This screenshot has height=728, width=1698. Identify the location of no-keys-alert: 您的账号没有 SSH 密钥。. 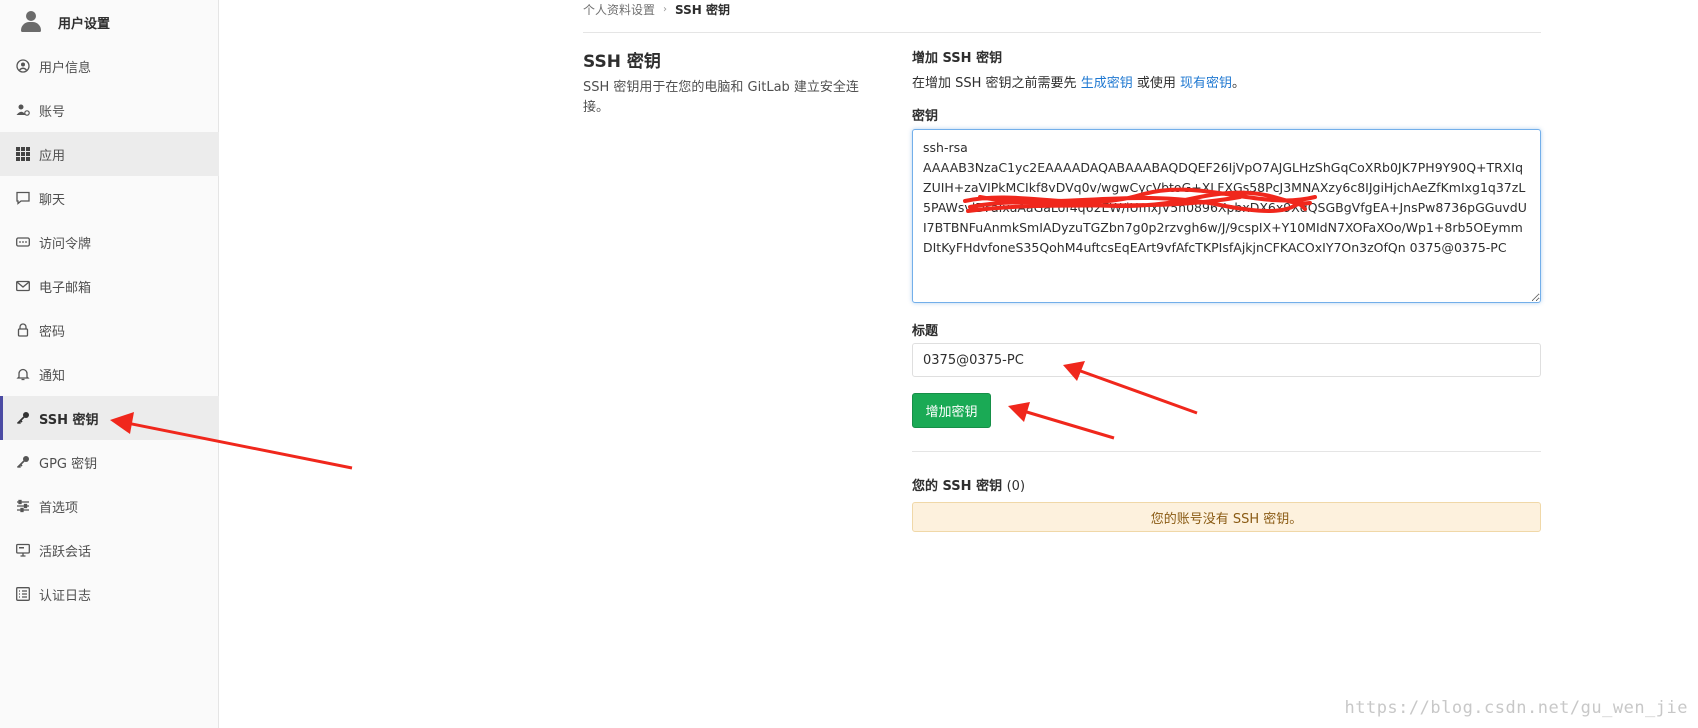
(1226, 517).